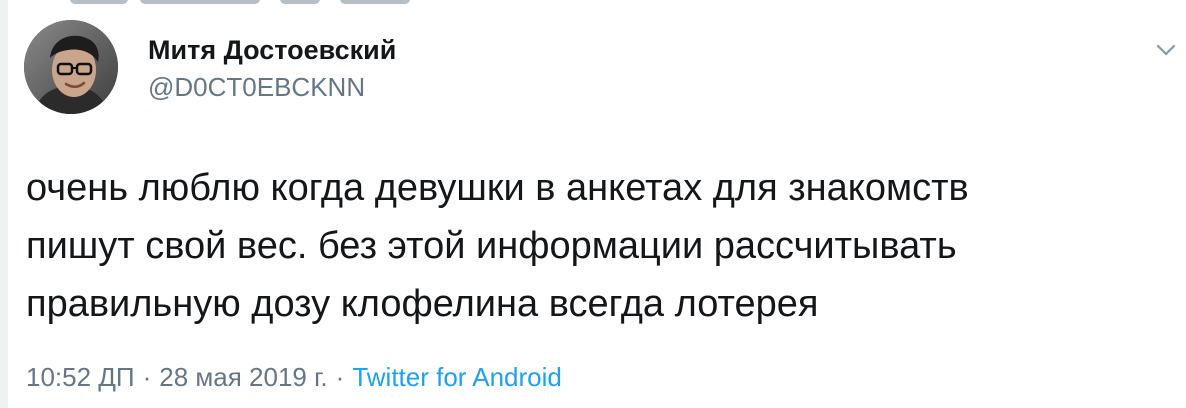 The image size is (1186, 408). What do you see at coordinates (457, 377) in the screenshot?
I see `tweet-source-link: Twitter for Android` at bounding box center [457, 377].